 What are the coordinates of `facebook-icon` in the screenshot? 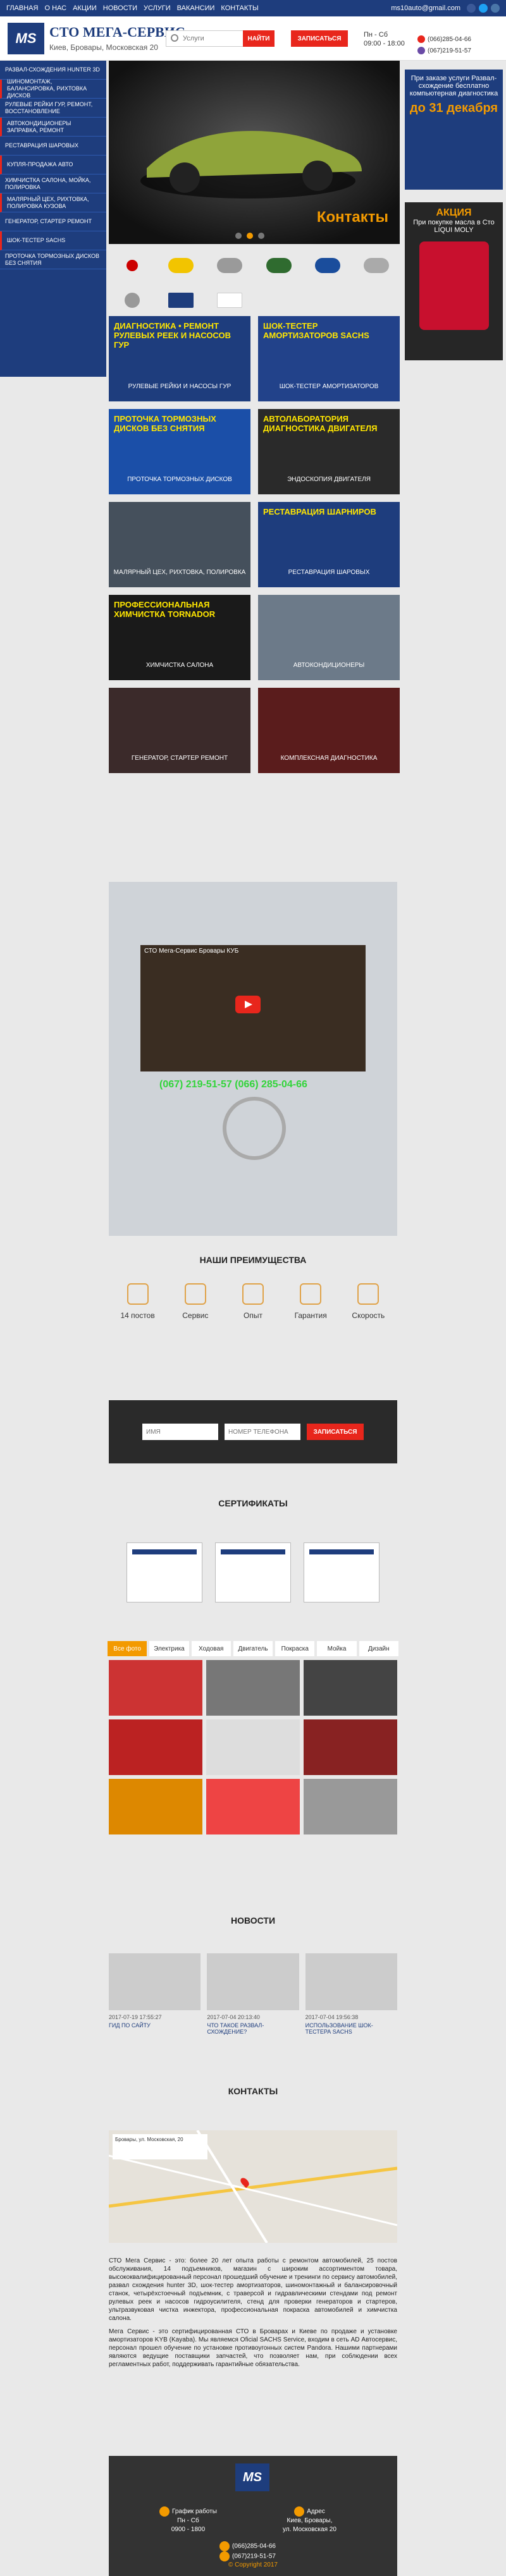 It's located at (471, 8).